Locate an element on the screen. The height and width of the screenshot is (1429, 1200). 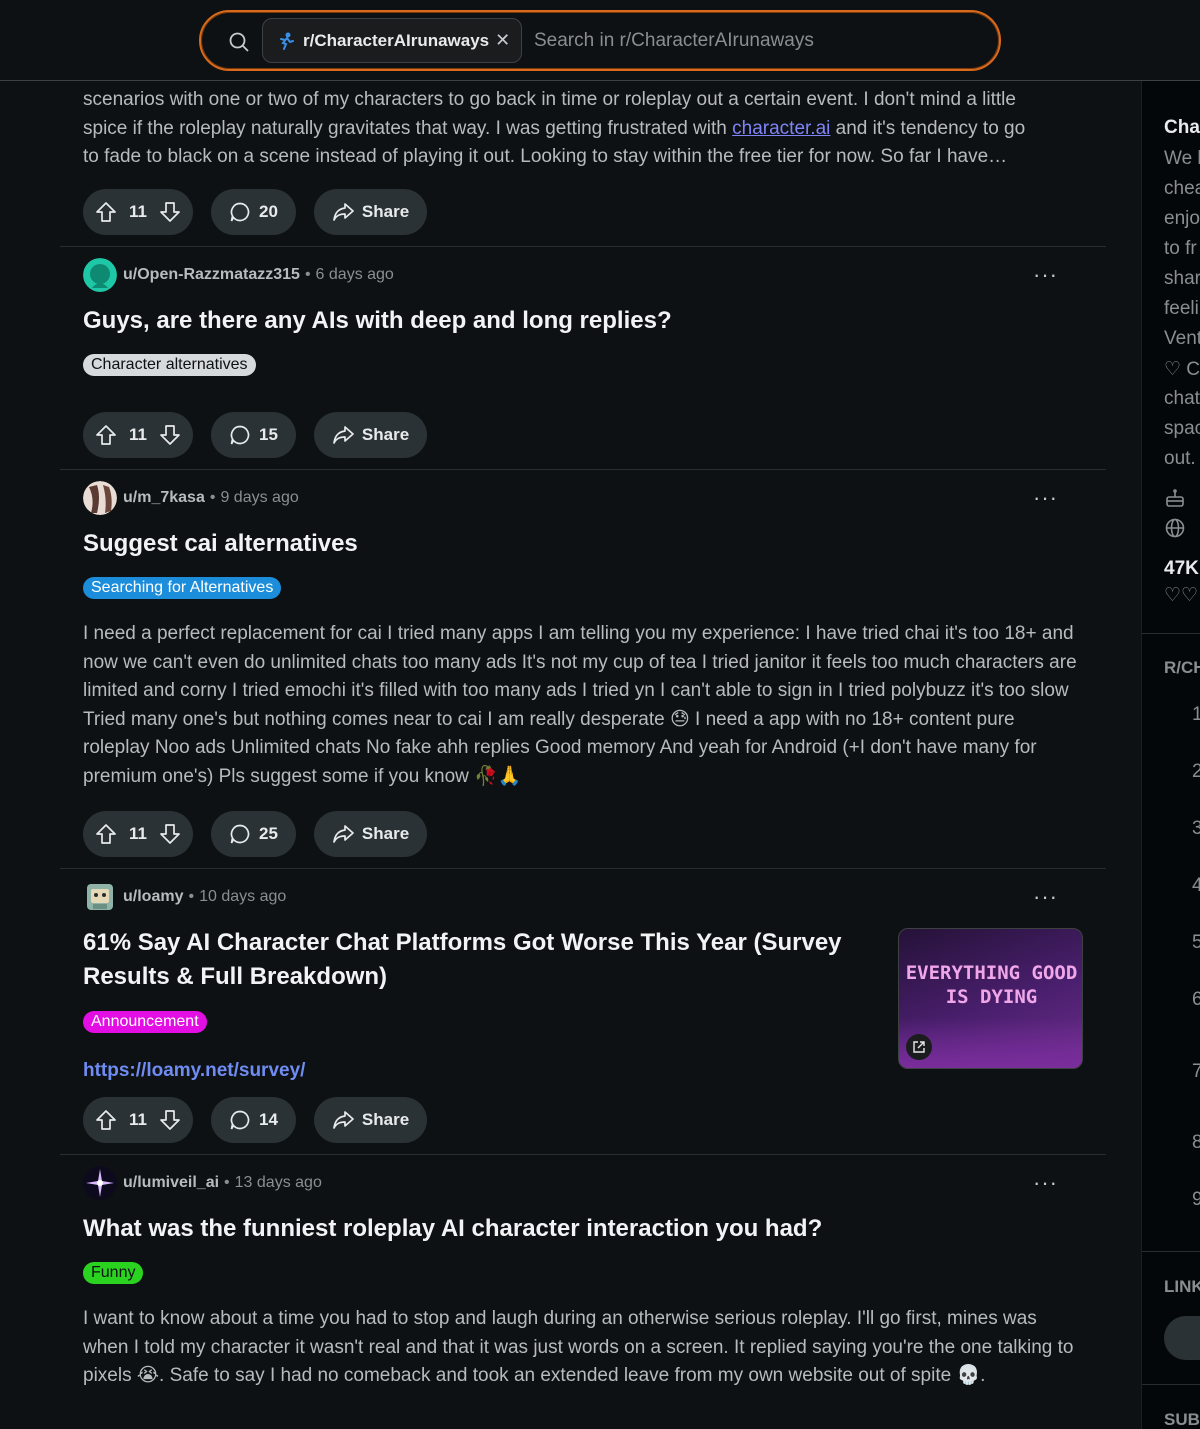
rule-number: 2 is located at coordinates (1196, 772).